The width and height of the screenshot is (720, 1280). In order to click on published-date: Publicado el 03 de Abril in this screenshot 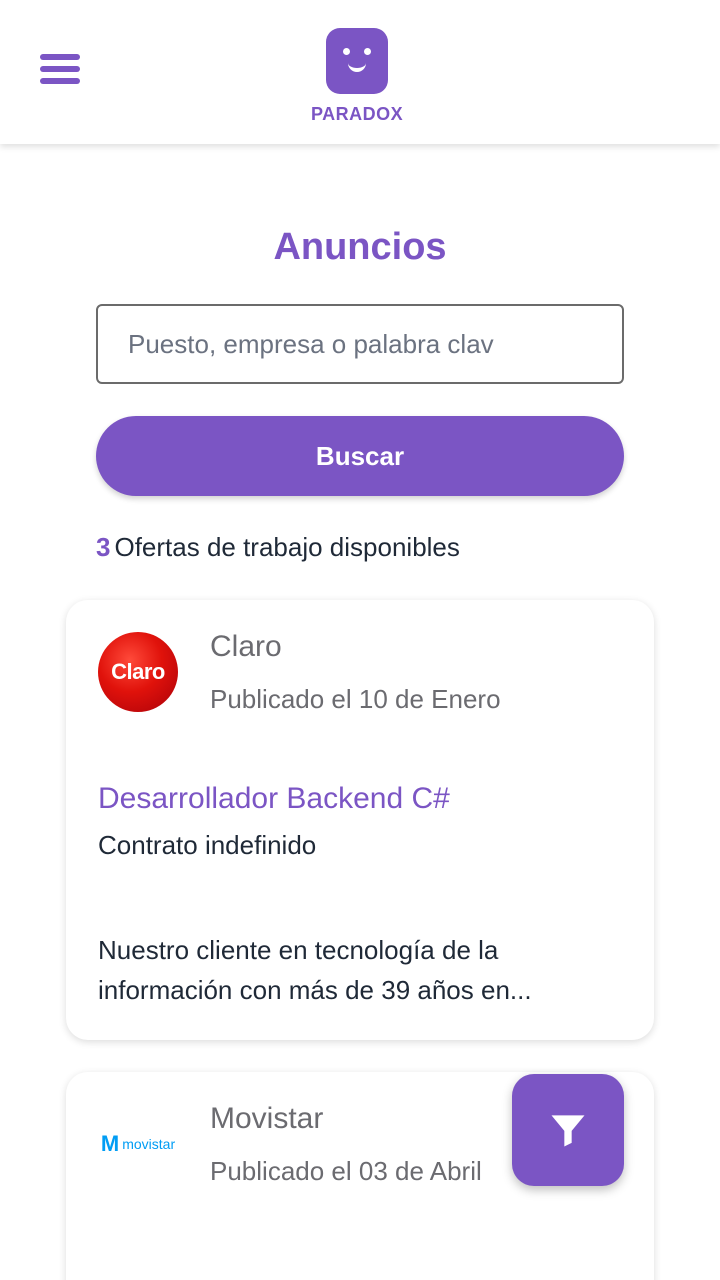, I will do `click(346, 1171)`.